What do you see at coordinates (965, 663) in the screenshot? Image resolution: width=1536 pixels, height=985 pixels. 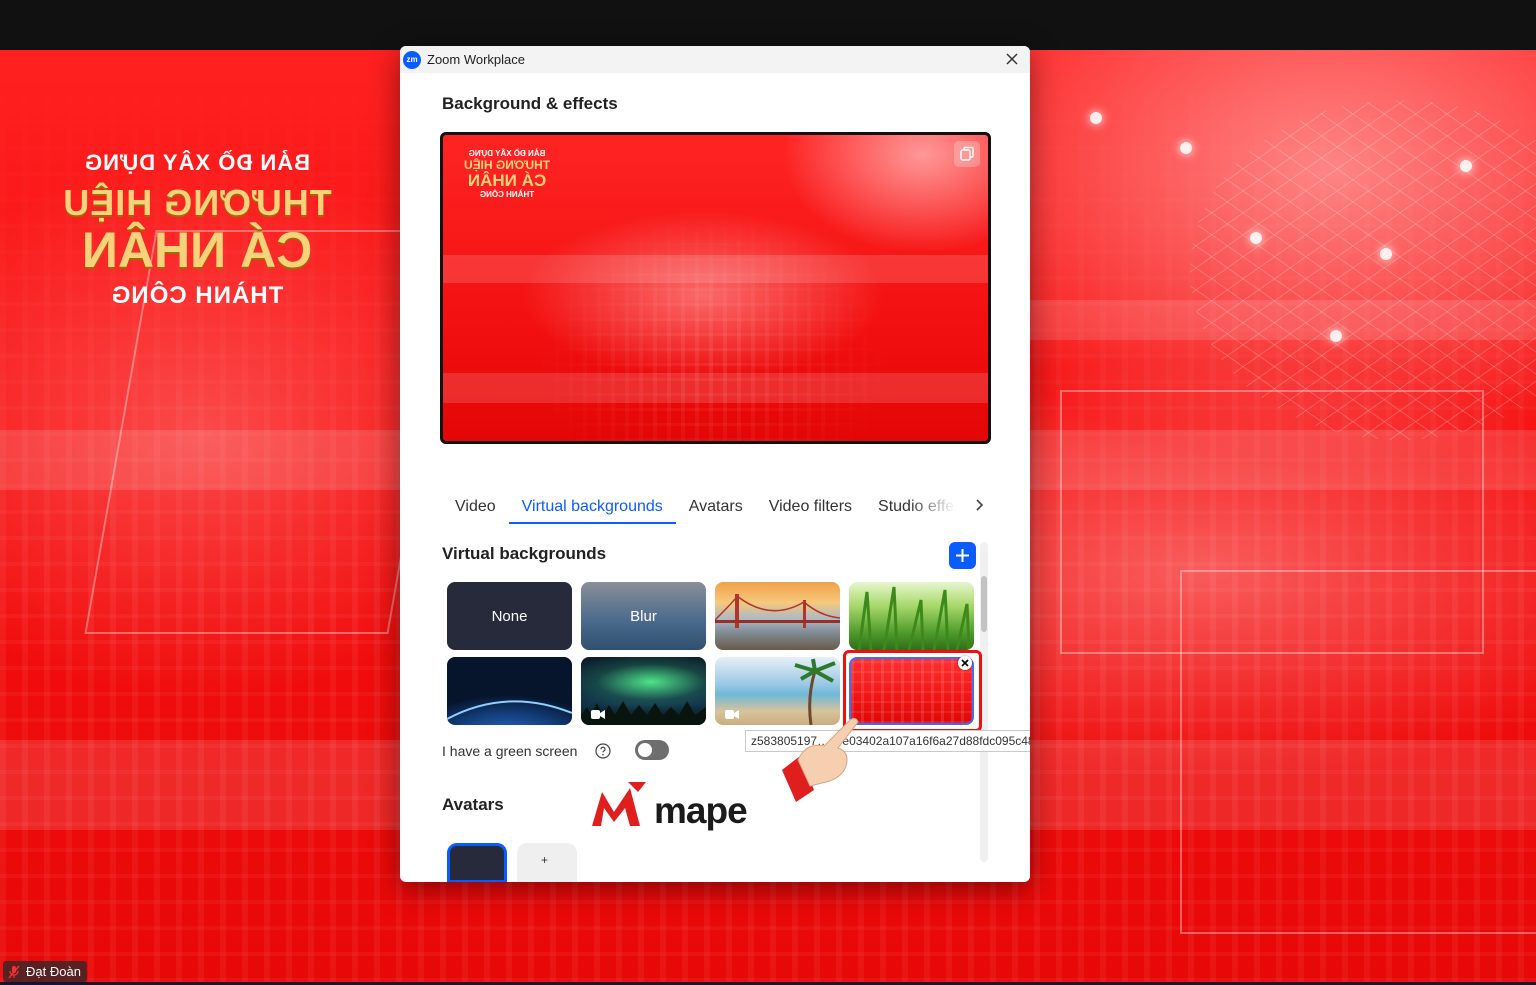 I see `remove-background-close-icon` at bounding box center [965, 663].